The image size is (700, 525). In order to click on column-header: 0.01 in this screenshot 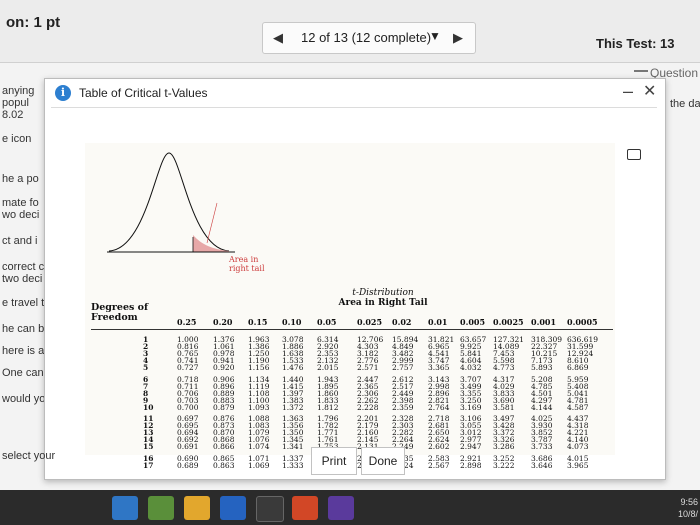, I will do `click(438, 322)`.